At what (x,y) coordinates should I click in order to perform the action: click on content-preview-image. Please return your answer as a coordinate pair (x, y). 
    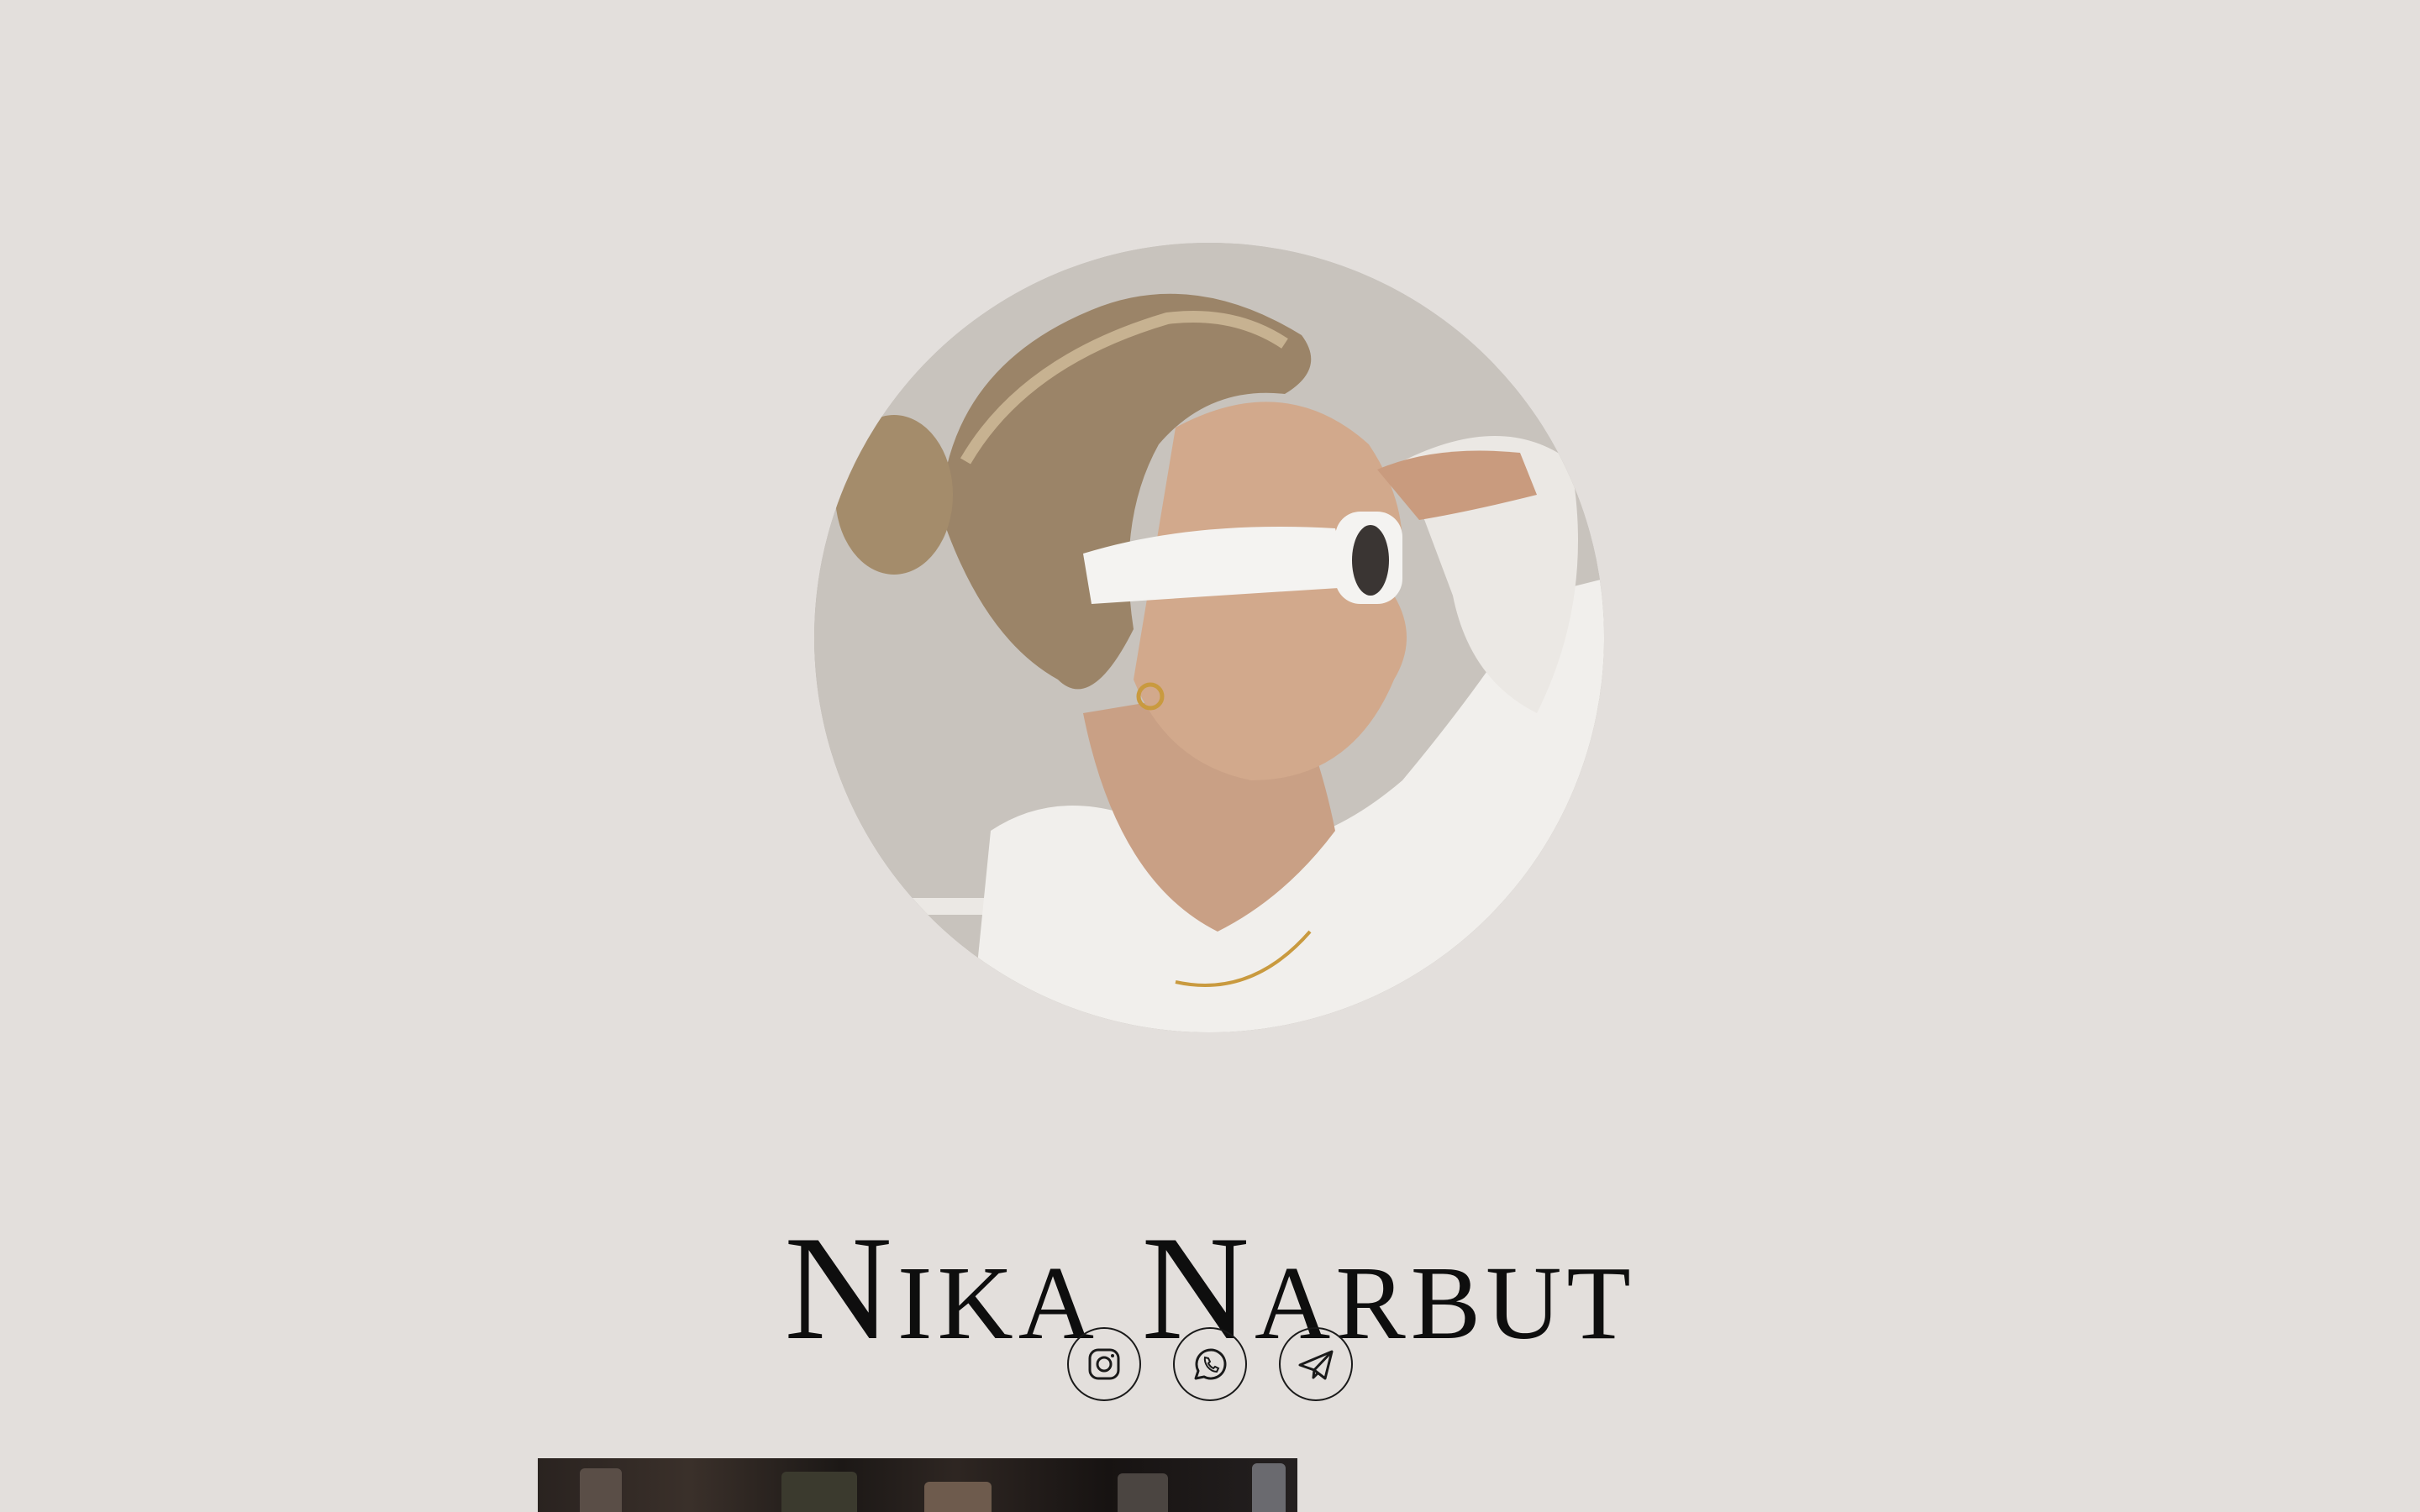
    Looking at the image, I should click on (917, 1485).